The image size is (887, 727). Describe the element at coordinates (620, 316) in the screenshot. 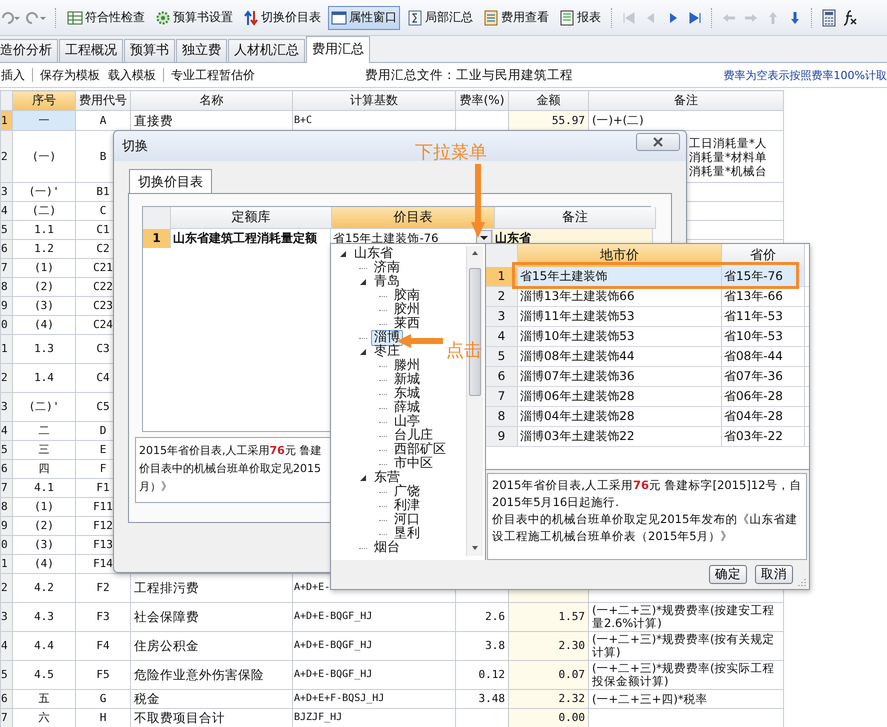

I see `table-cell: 淄博11年土建装饰53` at that location.